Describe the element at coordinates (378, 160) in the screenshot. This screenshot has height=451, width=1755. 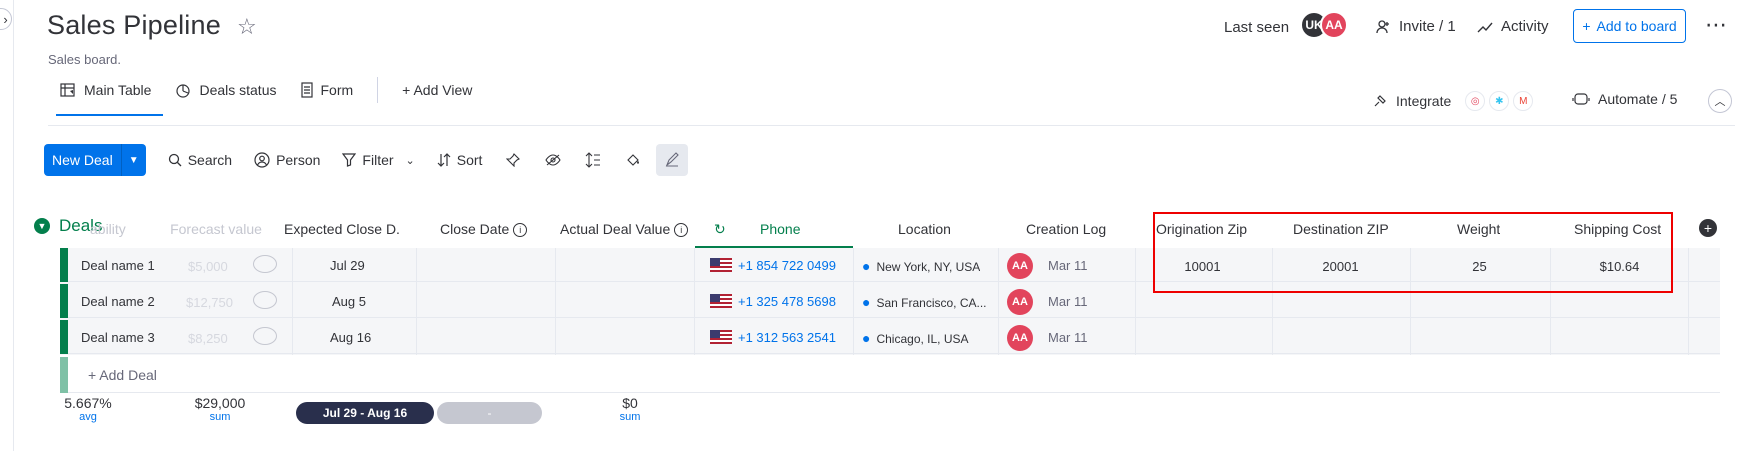
I see `filter-button: Filter ⌄` at that location.